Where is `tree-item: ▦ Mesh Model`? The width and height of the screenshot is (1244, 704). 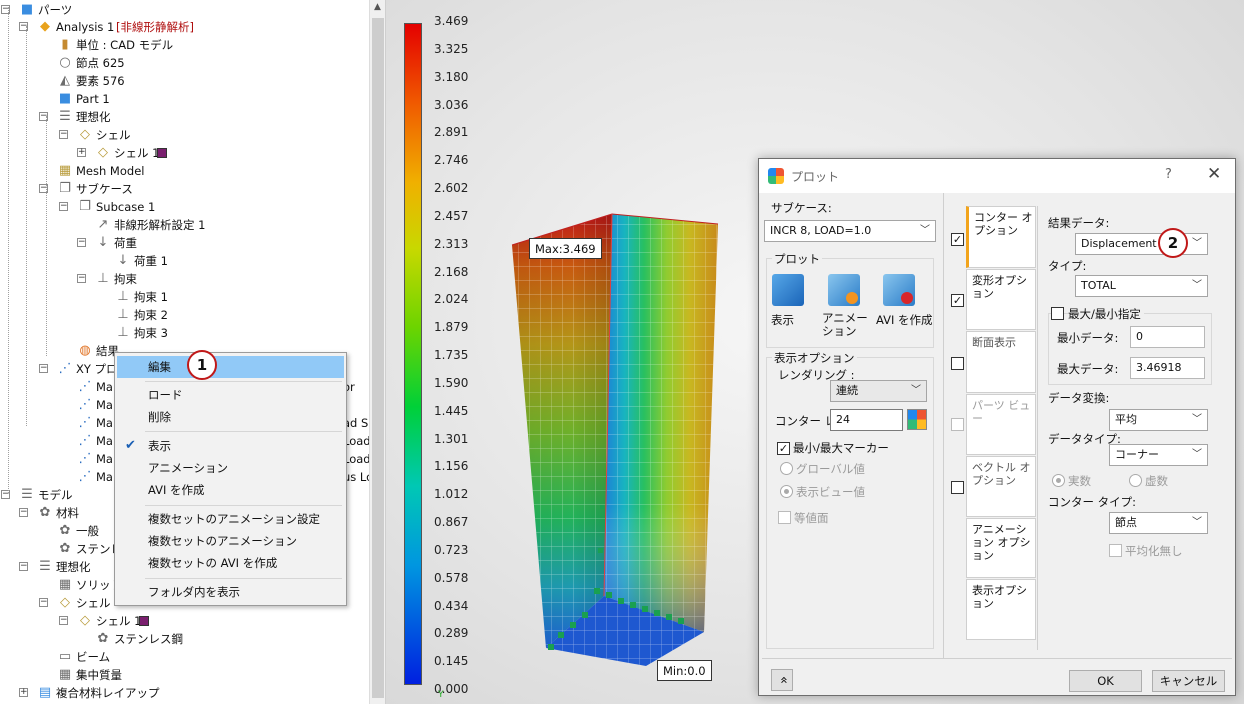
tree-item: ▦ Mesh Model is located at coordinates (184, 171).